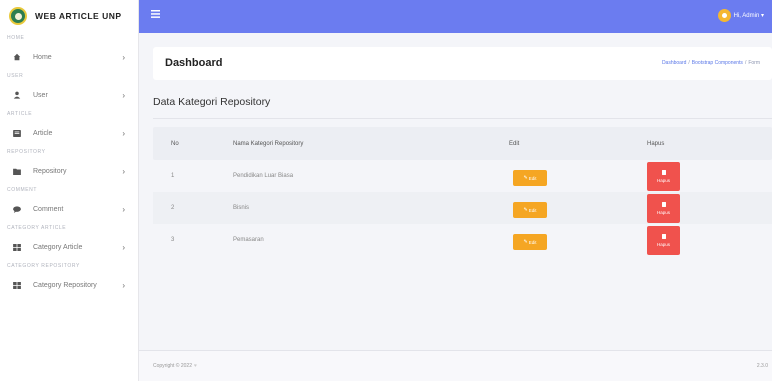 The image size is (772, 381). What do you see at coordinates (43, 266) in the screenshot?
I see `section-heading-category-repository: CATEGORY REPOSITORY` at bounding box center [43, 266].